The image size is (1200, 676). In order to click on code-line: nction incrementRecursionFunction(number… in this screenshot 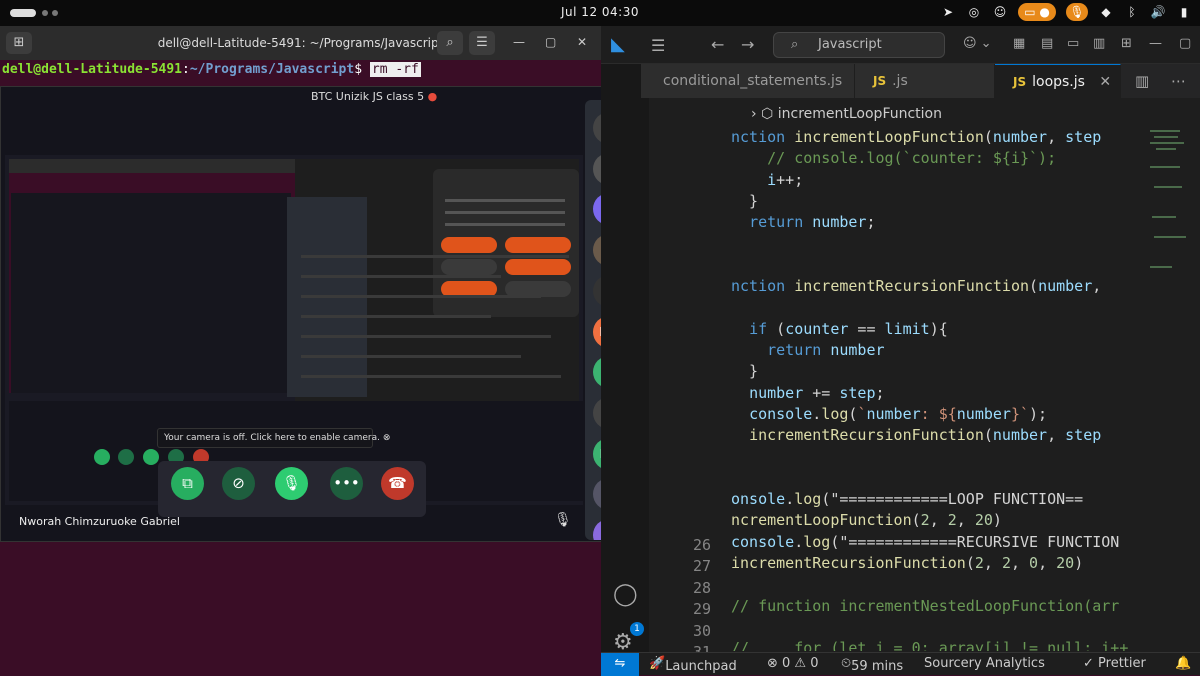, I will do `click(916, 286)`.